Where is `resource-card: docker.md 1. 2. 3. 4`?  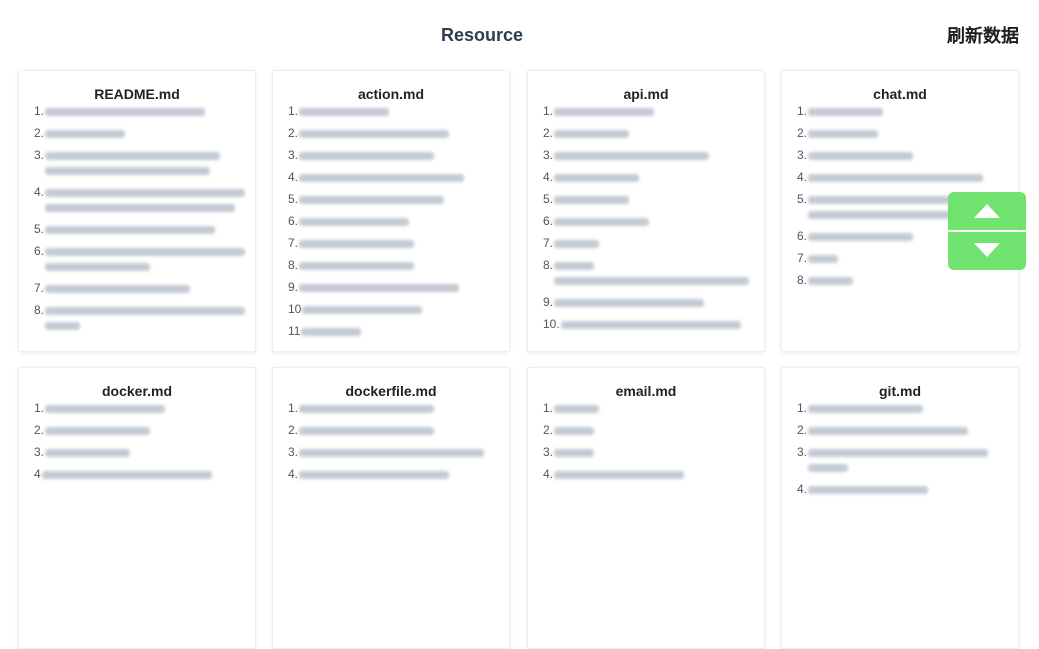 resource-card: docker.md 1. 2. 3. 4 is located at coordinates (137, 508).